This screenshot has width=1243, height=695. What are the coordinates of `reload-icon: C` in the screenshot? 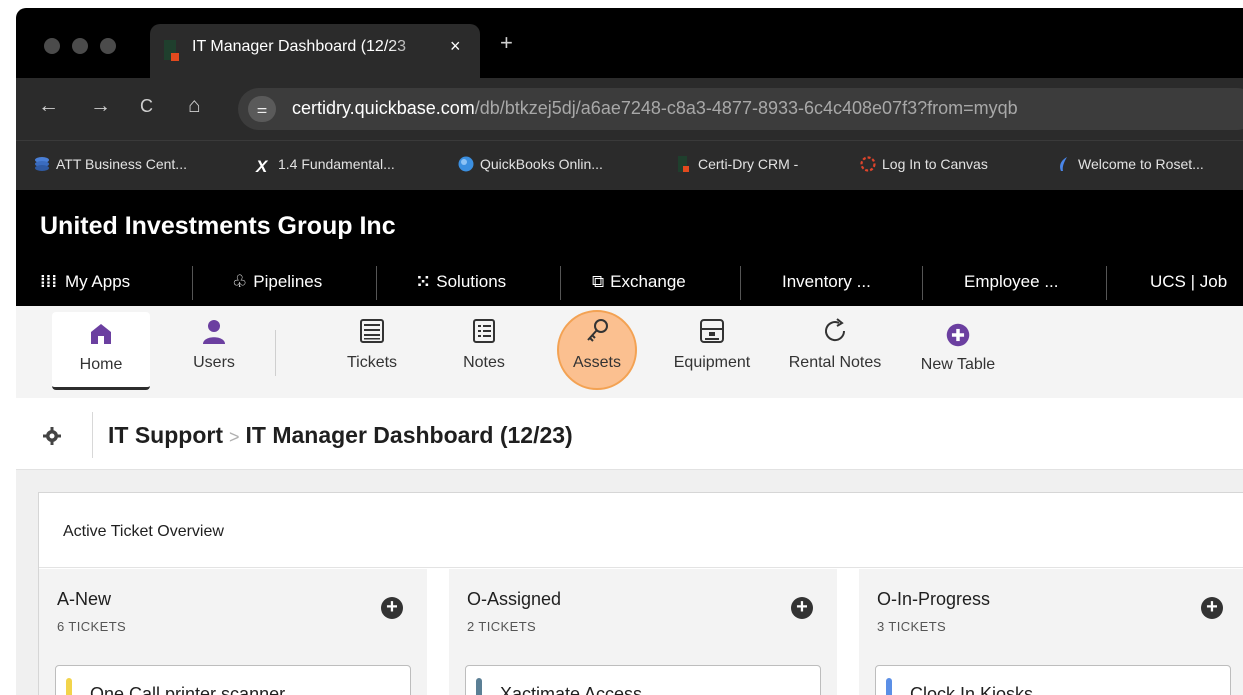 It's located at (146, 106).